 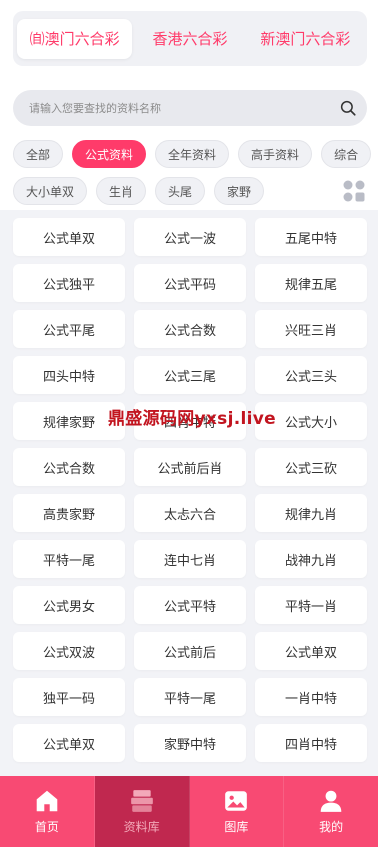 I want to click on chip-all: 全部, so click(x=38, y=154).